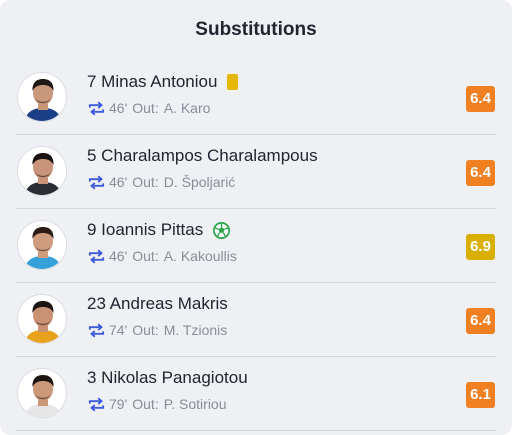 The width and height of the screenshot is (512, 435). I want to click on player-in-name: 7 Minas Antoniou, so click(152, 82).